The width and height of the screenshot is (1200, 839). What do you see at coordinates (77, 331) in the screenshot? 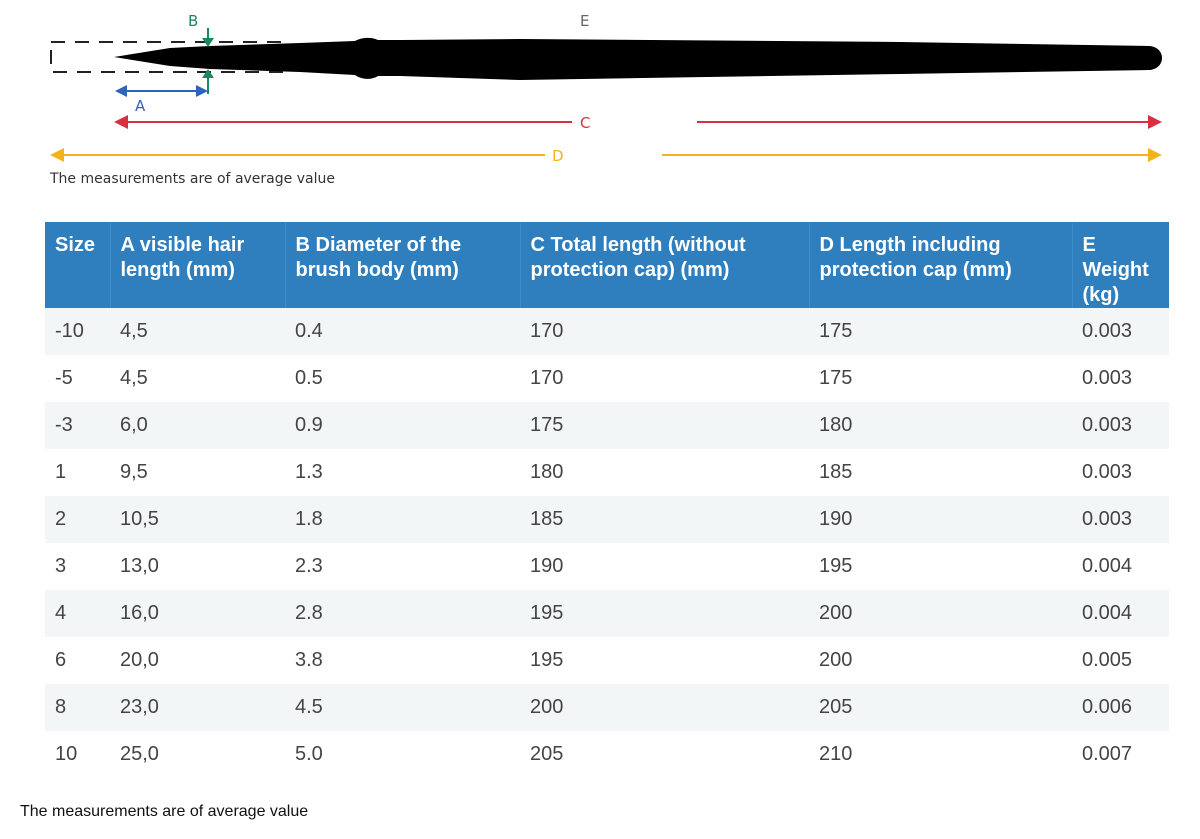
I see `cell-size: -10` at bounding box center [77, 331].